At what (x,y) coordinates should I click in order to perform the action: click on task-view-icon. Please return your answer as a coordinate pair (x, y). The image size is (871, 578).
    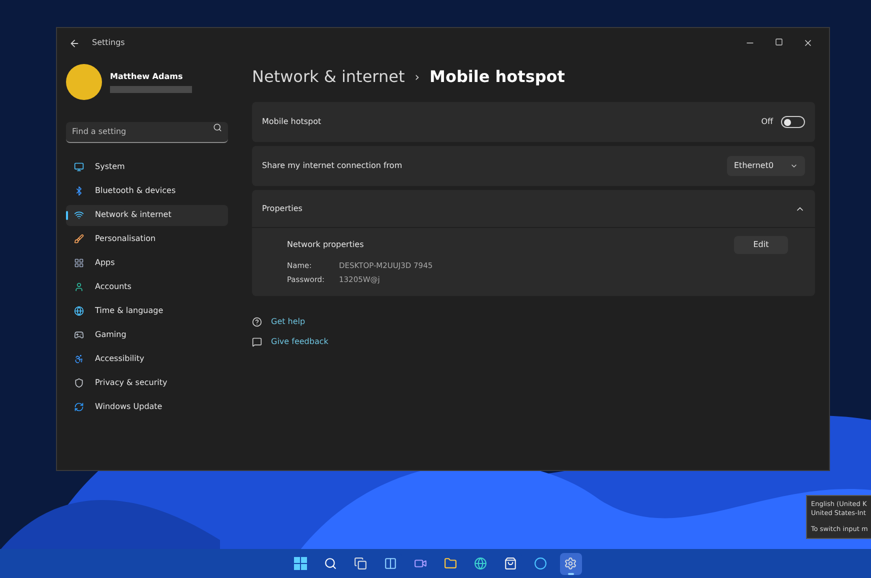
    Looking at the image, I should click on (360, 563).